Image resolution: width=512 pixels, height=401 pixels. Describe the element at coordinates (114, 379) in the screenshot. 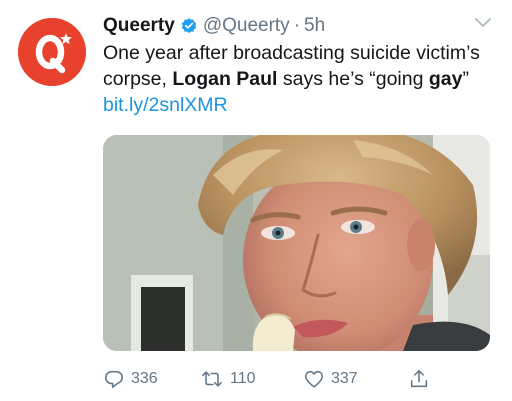

I see `reply-icon` at that location.